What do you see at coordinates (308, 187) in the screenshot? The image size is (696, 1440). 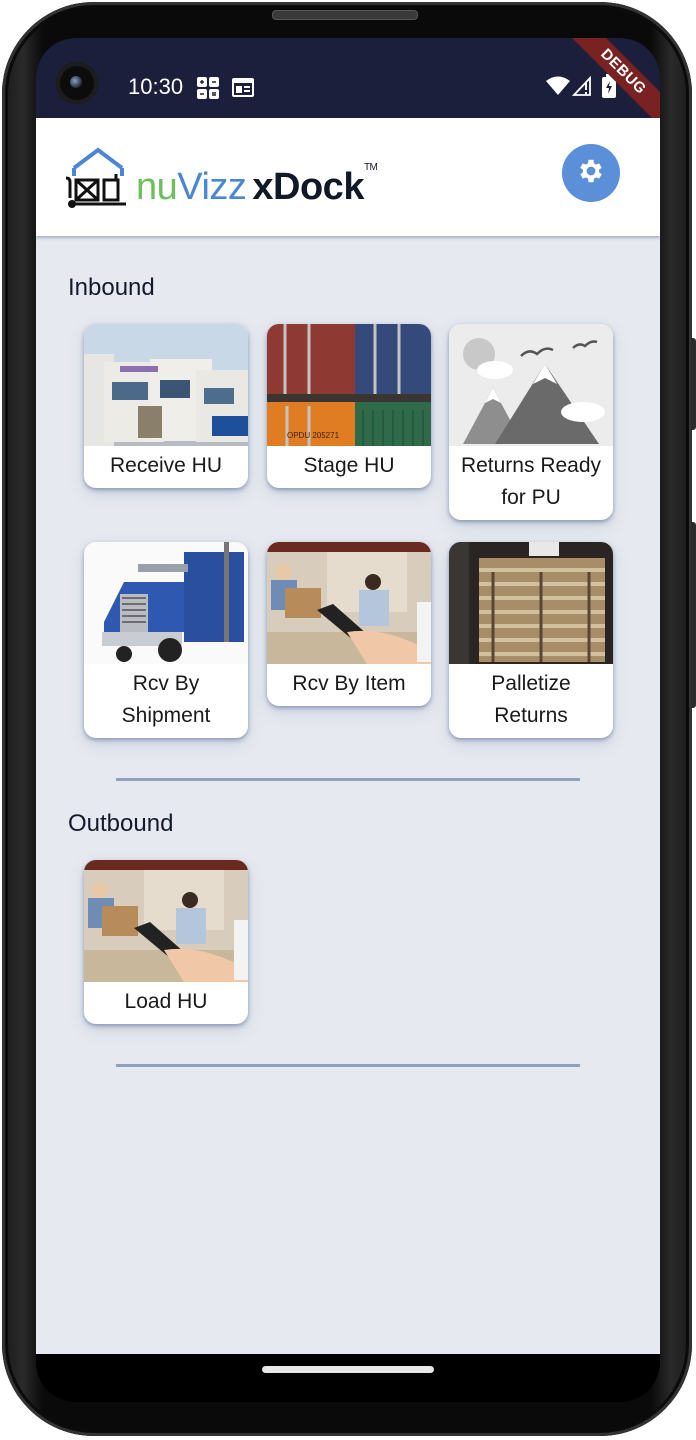 I see `brand-product: xDock` at bounding box center [308, 187].